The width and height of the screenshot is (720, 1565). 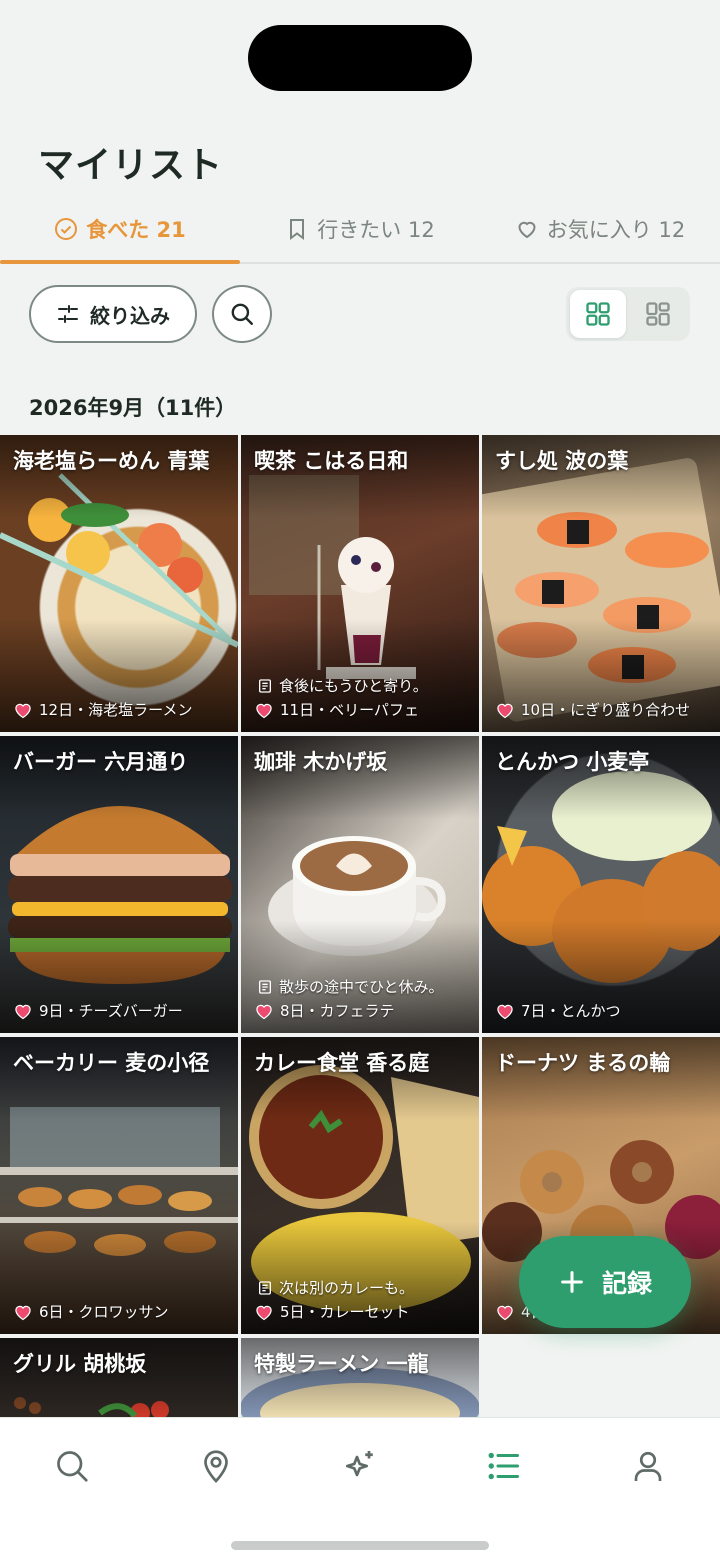 I want to click on user-icon, so click(x=648, y=1466).